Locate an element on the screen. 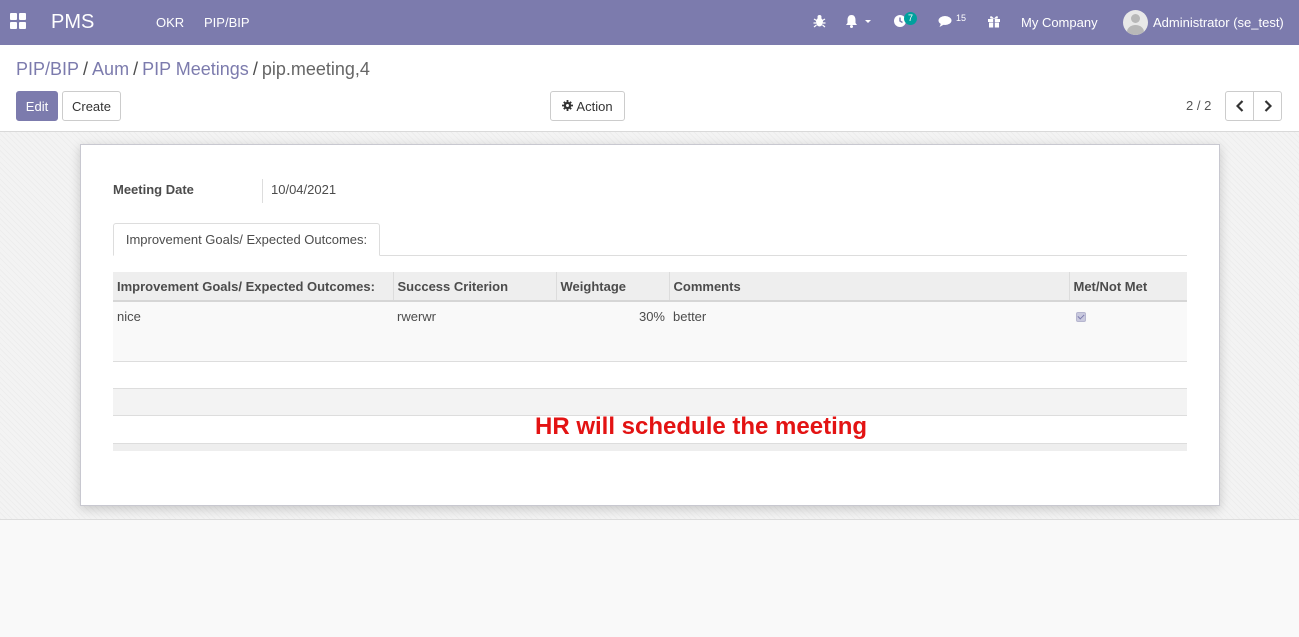 Image resolution: width=1299 pixels, height=637 pixels. meeting-date-value: 10/04/2021 is located at coordinates (304, 189).